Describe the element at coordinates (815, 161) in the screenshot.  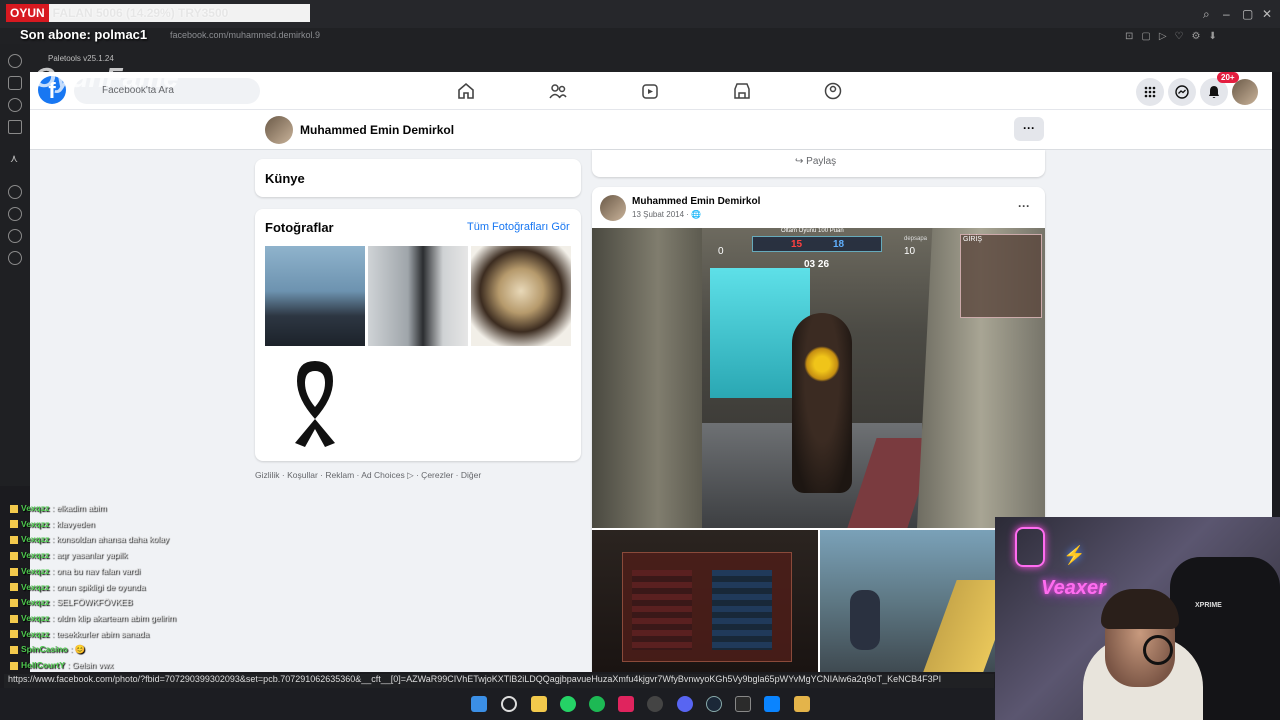
I see `share-button: ↪ Paylaş` at that location.